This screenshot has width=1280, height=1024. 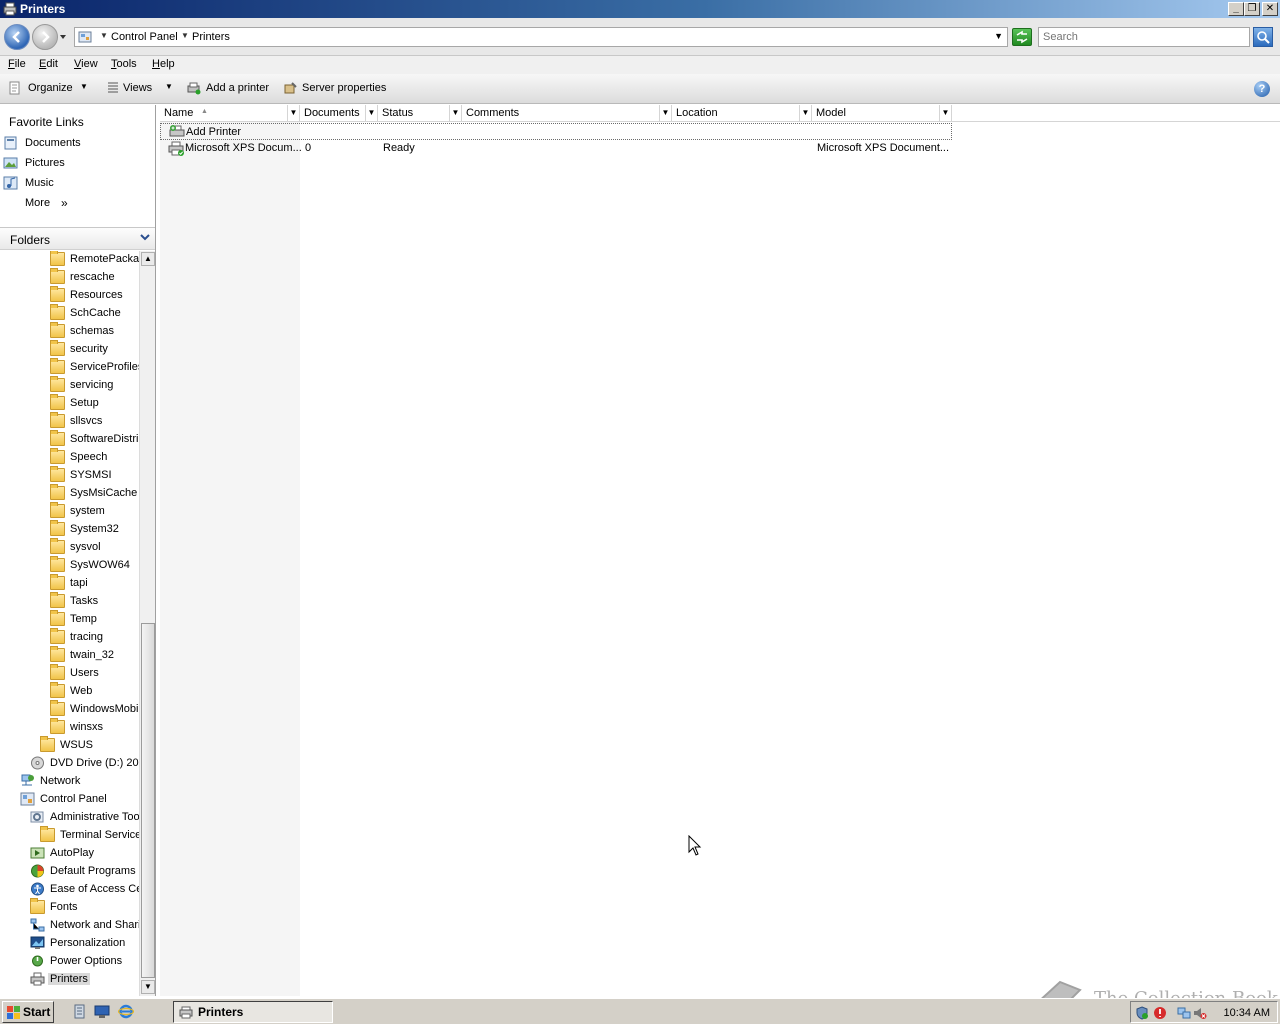 I want to click on menu-view-label: iew, so click(x=89, y=64).